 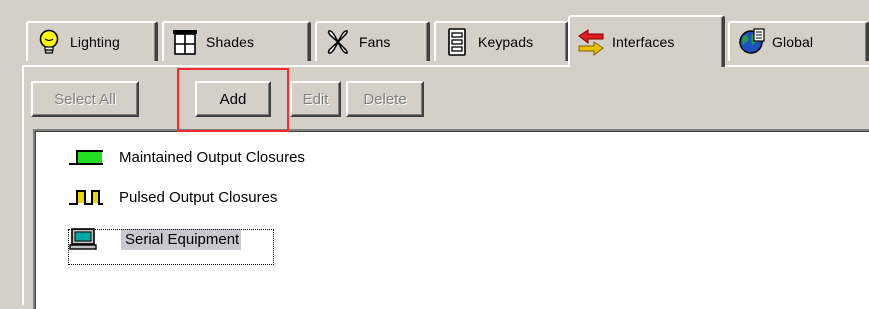 I want to click on tab-lighting: Lighting, so click(x=92, y=41).